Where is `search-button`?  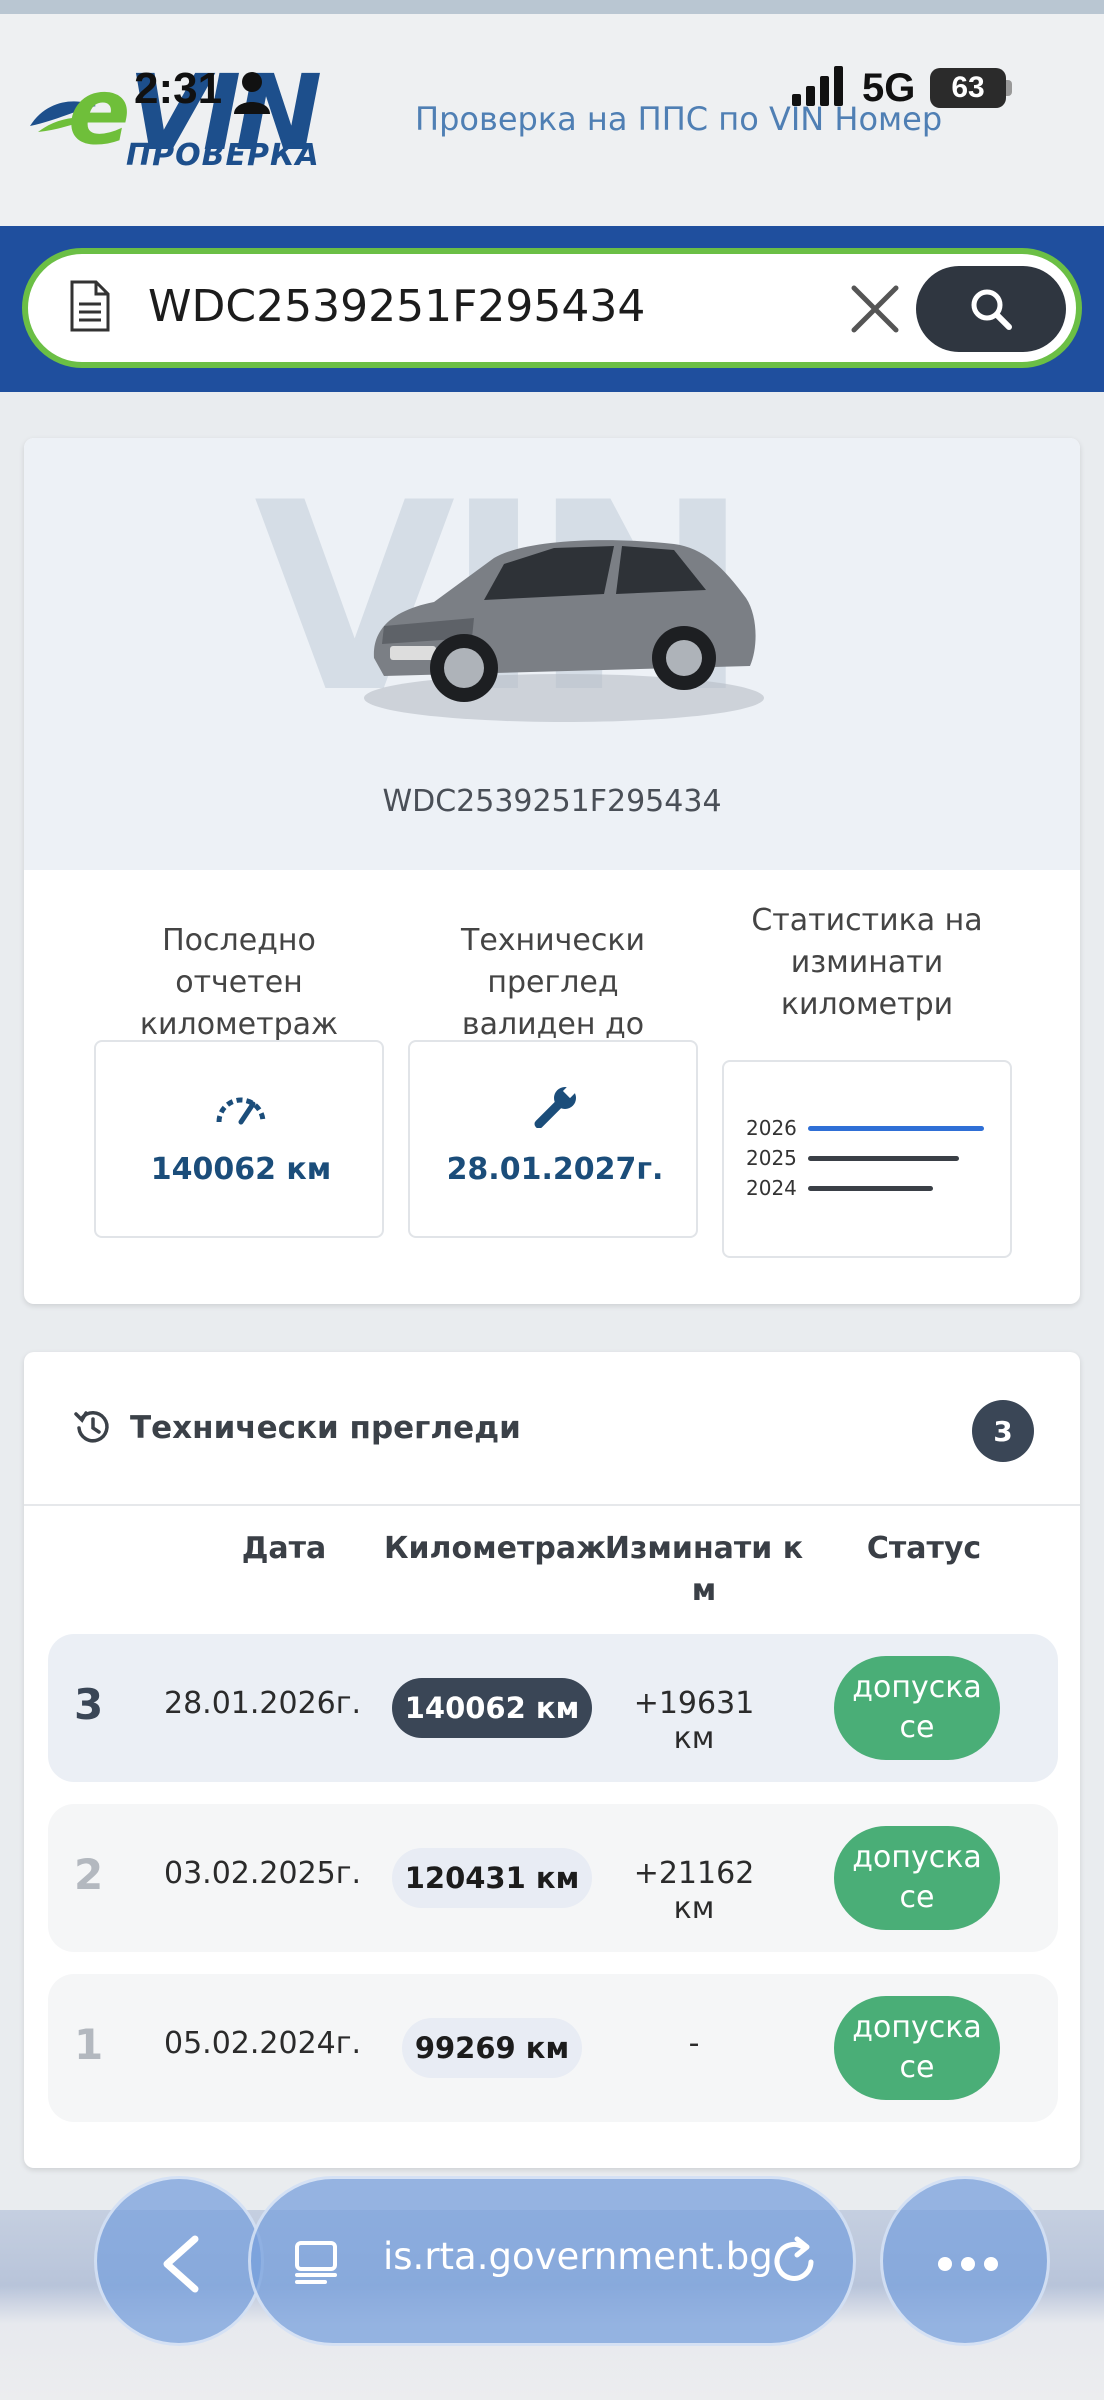 search-button is located at coordinates (991, 309).